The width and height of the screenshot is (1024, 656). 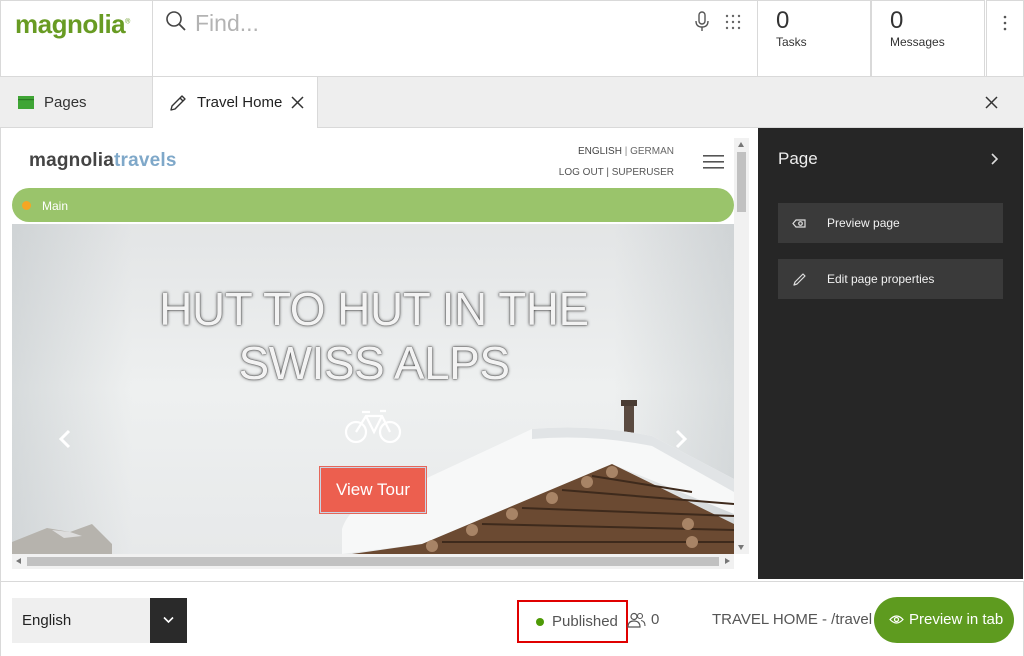 What do you see at coordinates (373, 490) in the screenshot?
I see `view-tour-button: View Tour` at bounding box center [373, 490].